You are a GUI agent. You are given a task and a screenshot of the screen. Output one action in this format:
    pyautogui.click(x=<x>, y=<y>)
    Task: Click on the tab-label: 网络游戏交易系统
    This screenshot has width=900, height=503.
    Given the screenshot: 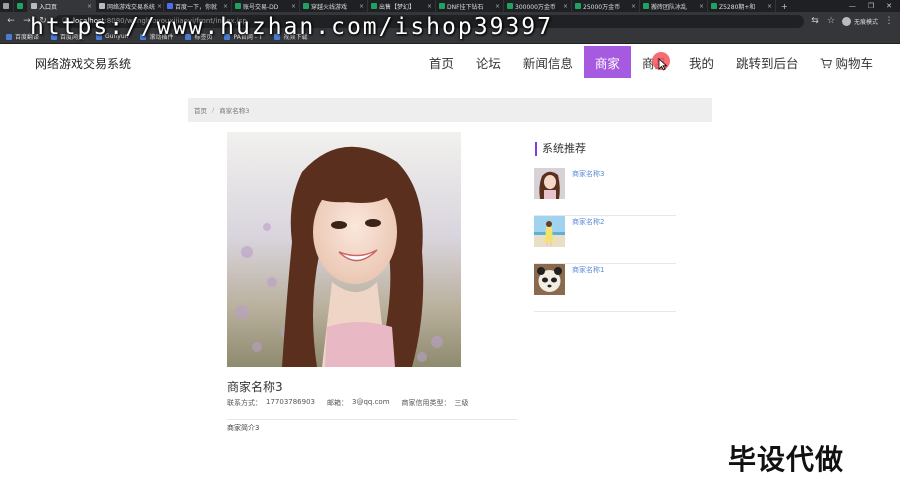 What is the action you would take?
    pyautogui.click(x=131, y=7)
    